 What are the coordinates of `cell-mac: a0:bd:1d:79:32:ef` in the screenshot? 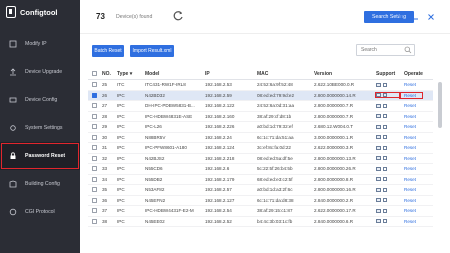 It's located at (275, 127).